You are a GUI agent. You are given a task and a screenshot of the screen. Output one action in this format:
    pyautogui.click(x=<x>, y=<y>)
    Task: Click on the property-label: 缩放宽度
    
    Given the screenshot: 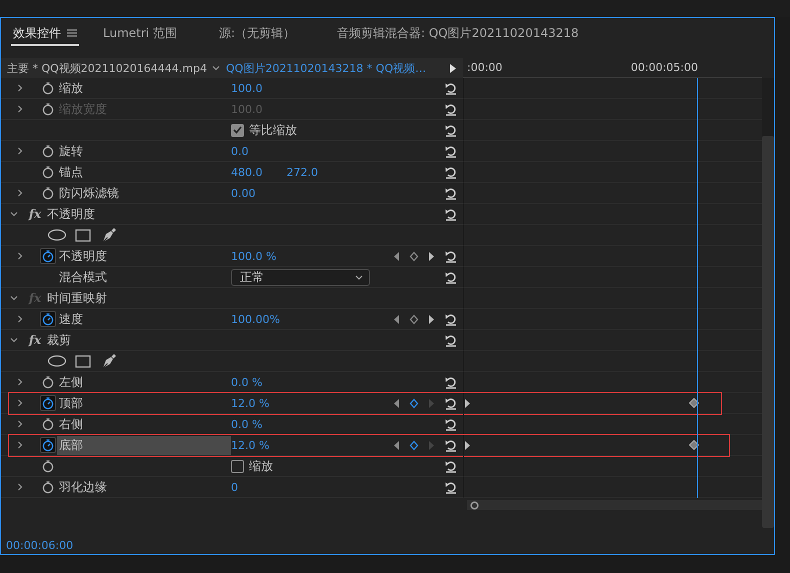 What is the action you would take?
    pyautogui.click(x=83, y=109)
    